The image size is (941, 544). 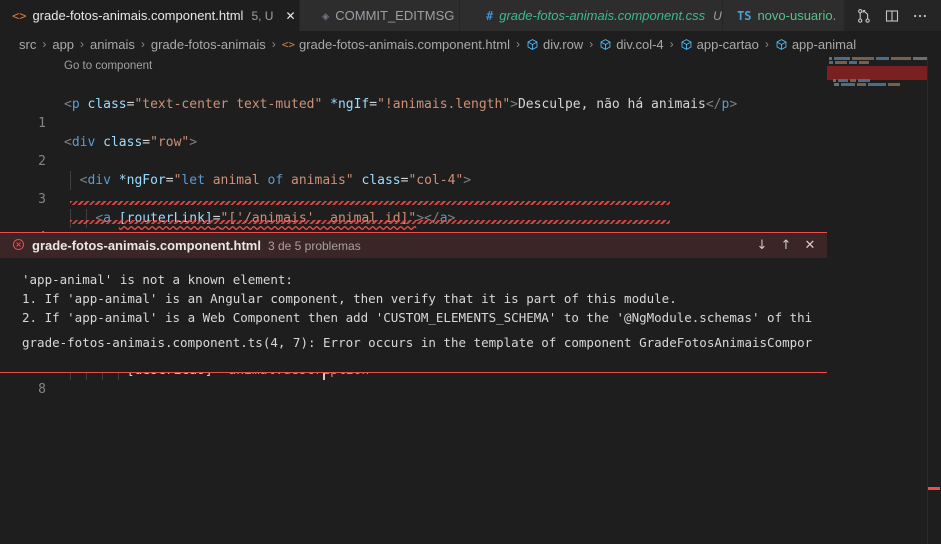 What do you see at coordinates (18, 245) in the screenshot?
I see `error-circle-icon` at bounding box center [18, 245].